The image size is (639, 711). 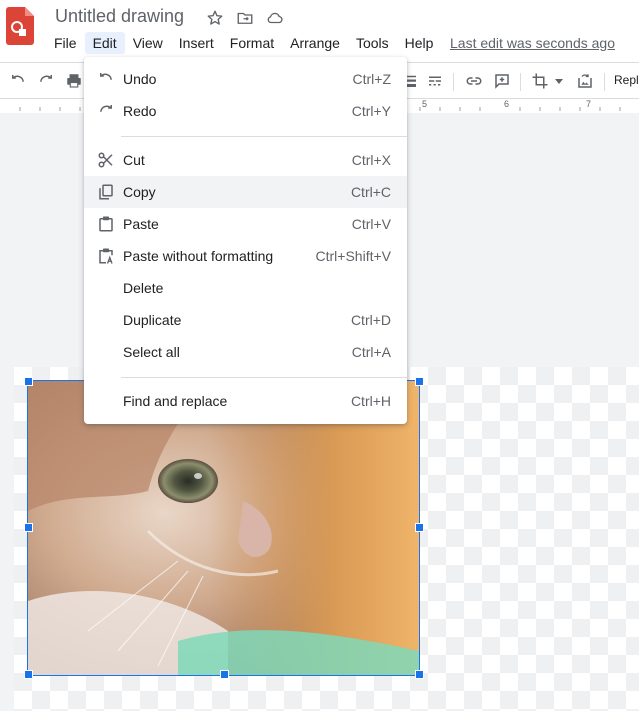 I want to click on ruler-label: 6, so click(x=507, y=104).